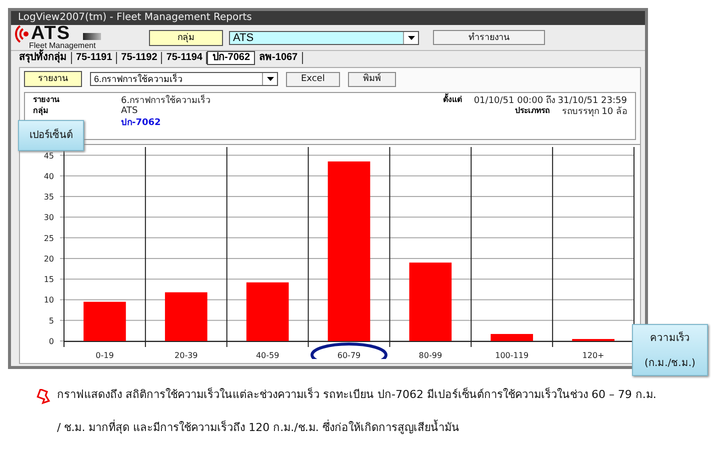  What do you see at coordinates (512, 355) in the screenshot?
I see `x-category-label: 100-119` at bounding box center [512, 355].